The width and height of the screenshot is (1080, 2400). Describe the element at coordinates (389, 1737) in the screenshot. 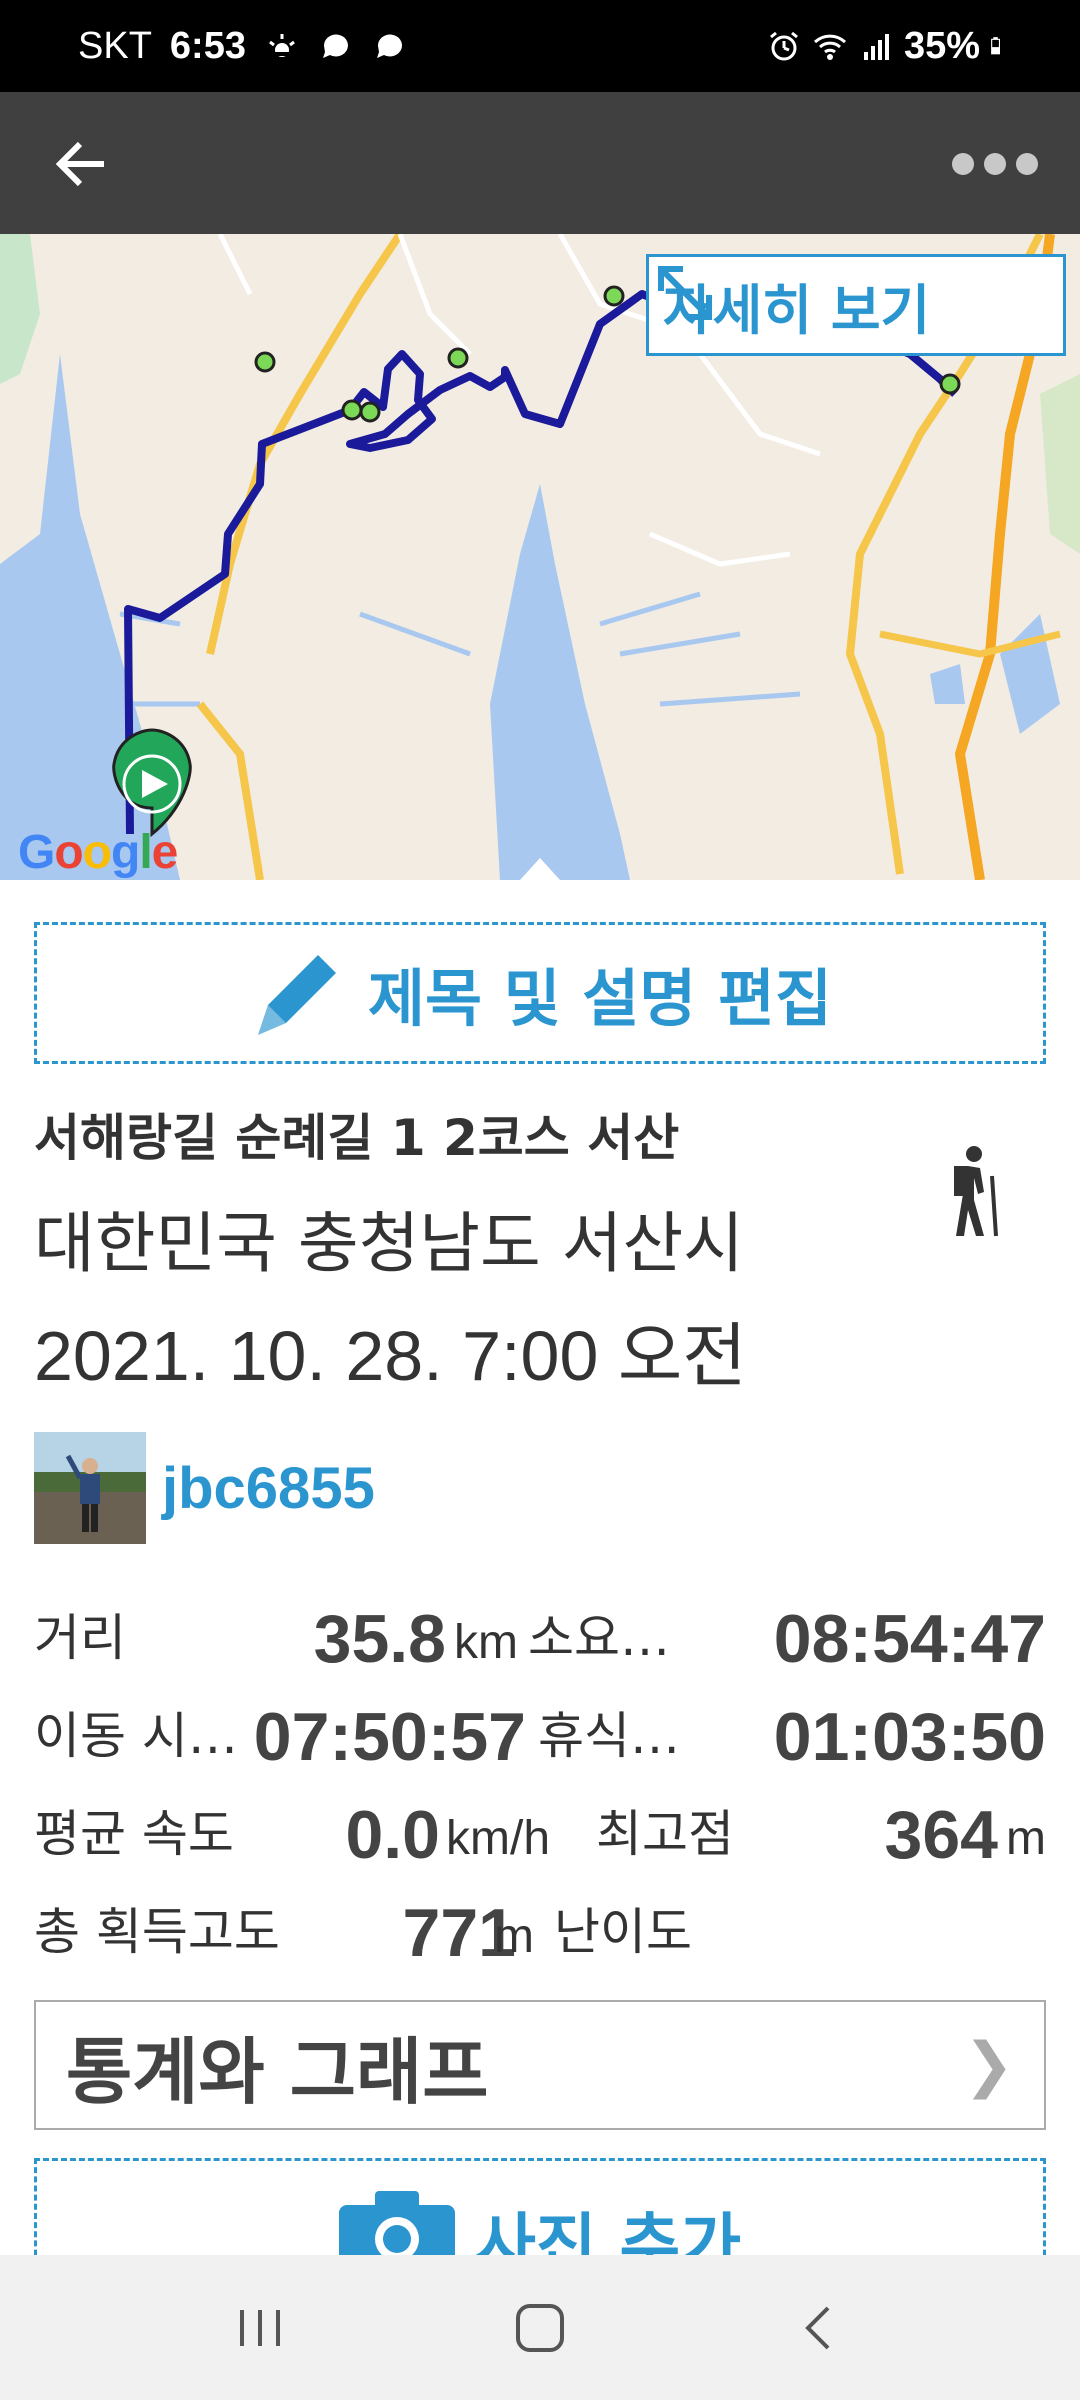

I see `moving-time-value: 07:50:57` at that location.